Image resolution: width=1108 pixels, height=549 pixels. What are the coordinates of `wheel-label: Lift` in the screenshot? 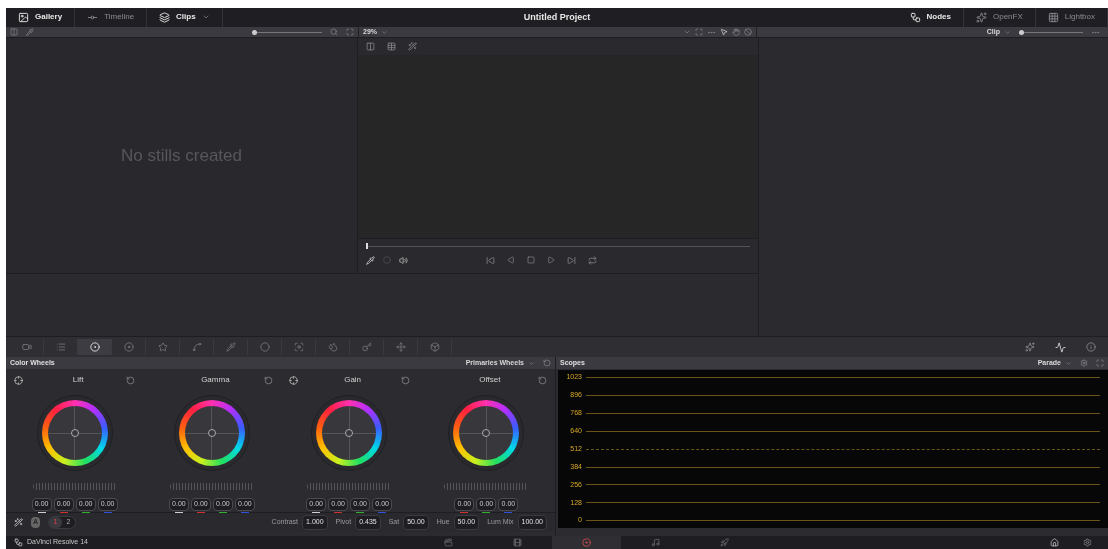 It's located at (78, 380).